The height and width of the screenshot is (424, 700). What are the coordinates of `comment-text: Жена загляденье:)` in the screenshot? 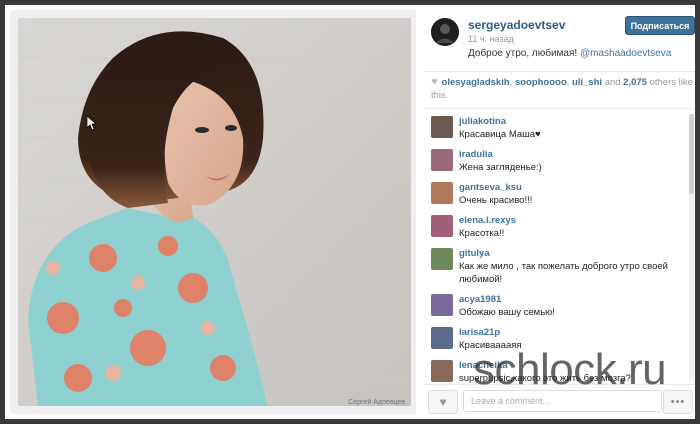 It's located at (500, 167).